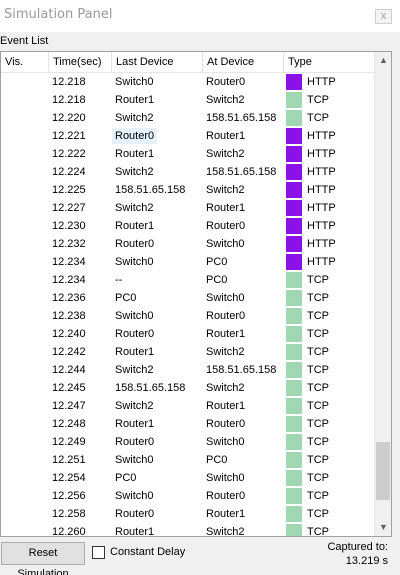  Describe the element at coordinates (187, 514) in the screenshot. I see `table-row: 12.258 Router0 Router1 TCP` at that location.